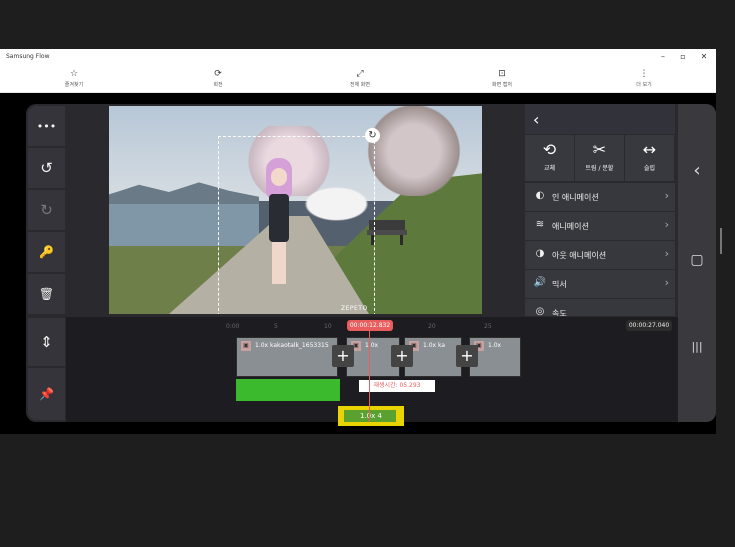  I want to click on speed-label: 속도, so click(559, 312).